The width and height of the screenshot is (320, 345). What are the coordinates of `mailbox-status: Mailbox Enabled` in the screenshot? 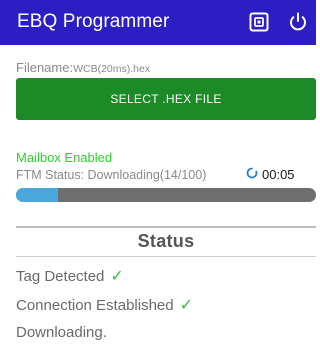 It's located at (64, 157).